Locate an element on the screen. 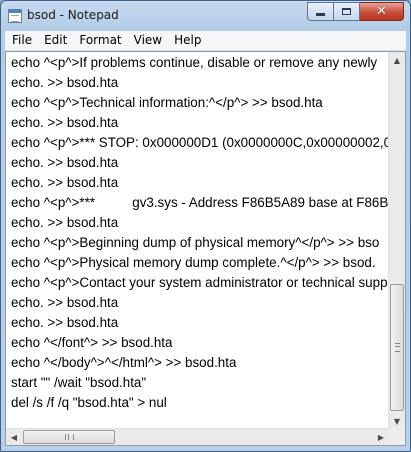 This screenshot has height=452, width=411. vertical-scroll-thumb is located at coordinates (397, 347).